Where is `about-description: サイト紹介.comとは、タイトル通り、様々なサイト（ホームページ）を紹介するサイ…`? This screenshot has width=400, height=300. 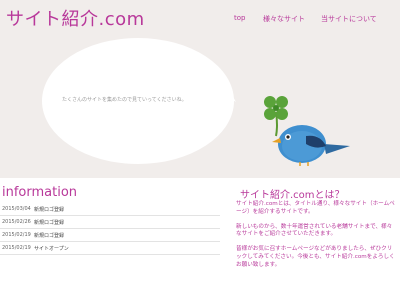 about-description: サイト紹介.comとは、タイトル通り、様々なサイト（ホームページ）を紹介するサイ… is located at coordinates (316, 239).